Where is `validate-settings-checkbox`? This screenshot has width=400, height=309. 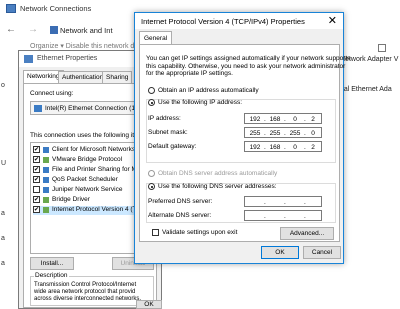 validate-settings-checkbox is located at coordinates (155, 232).